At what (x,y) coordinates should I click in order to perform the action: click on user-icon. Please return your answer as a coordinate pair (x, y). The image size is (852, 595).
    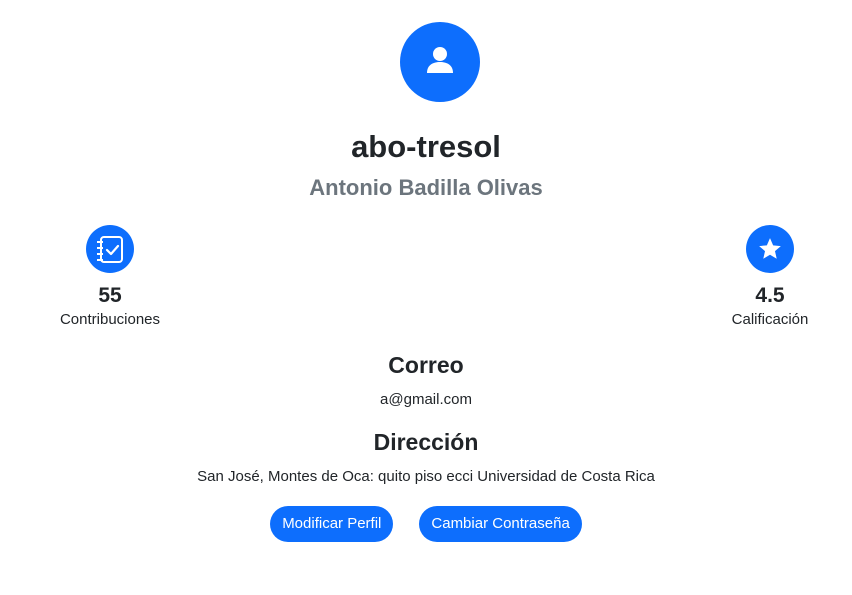
    Looking at the image, I should click on (440, 62).